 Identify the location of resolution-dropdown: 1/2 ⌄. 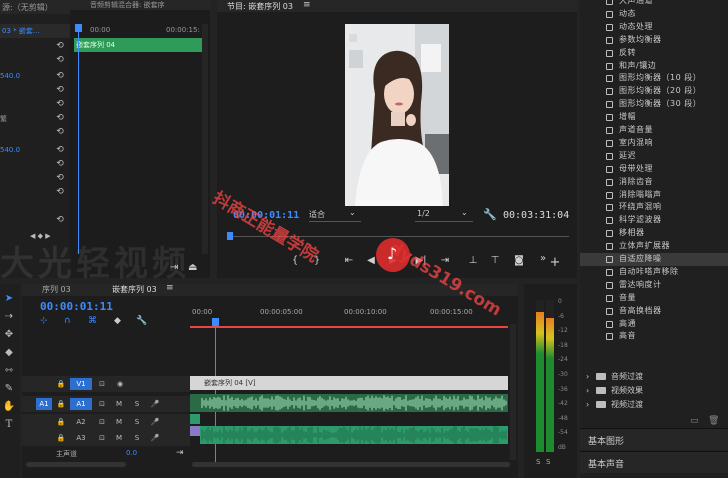
(444, 215).